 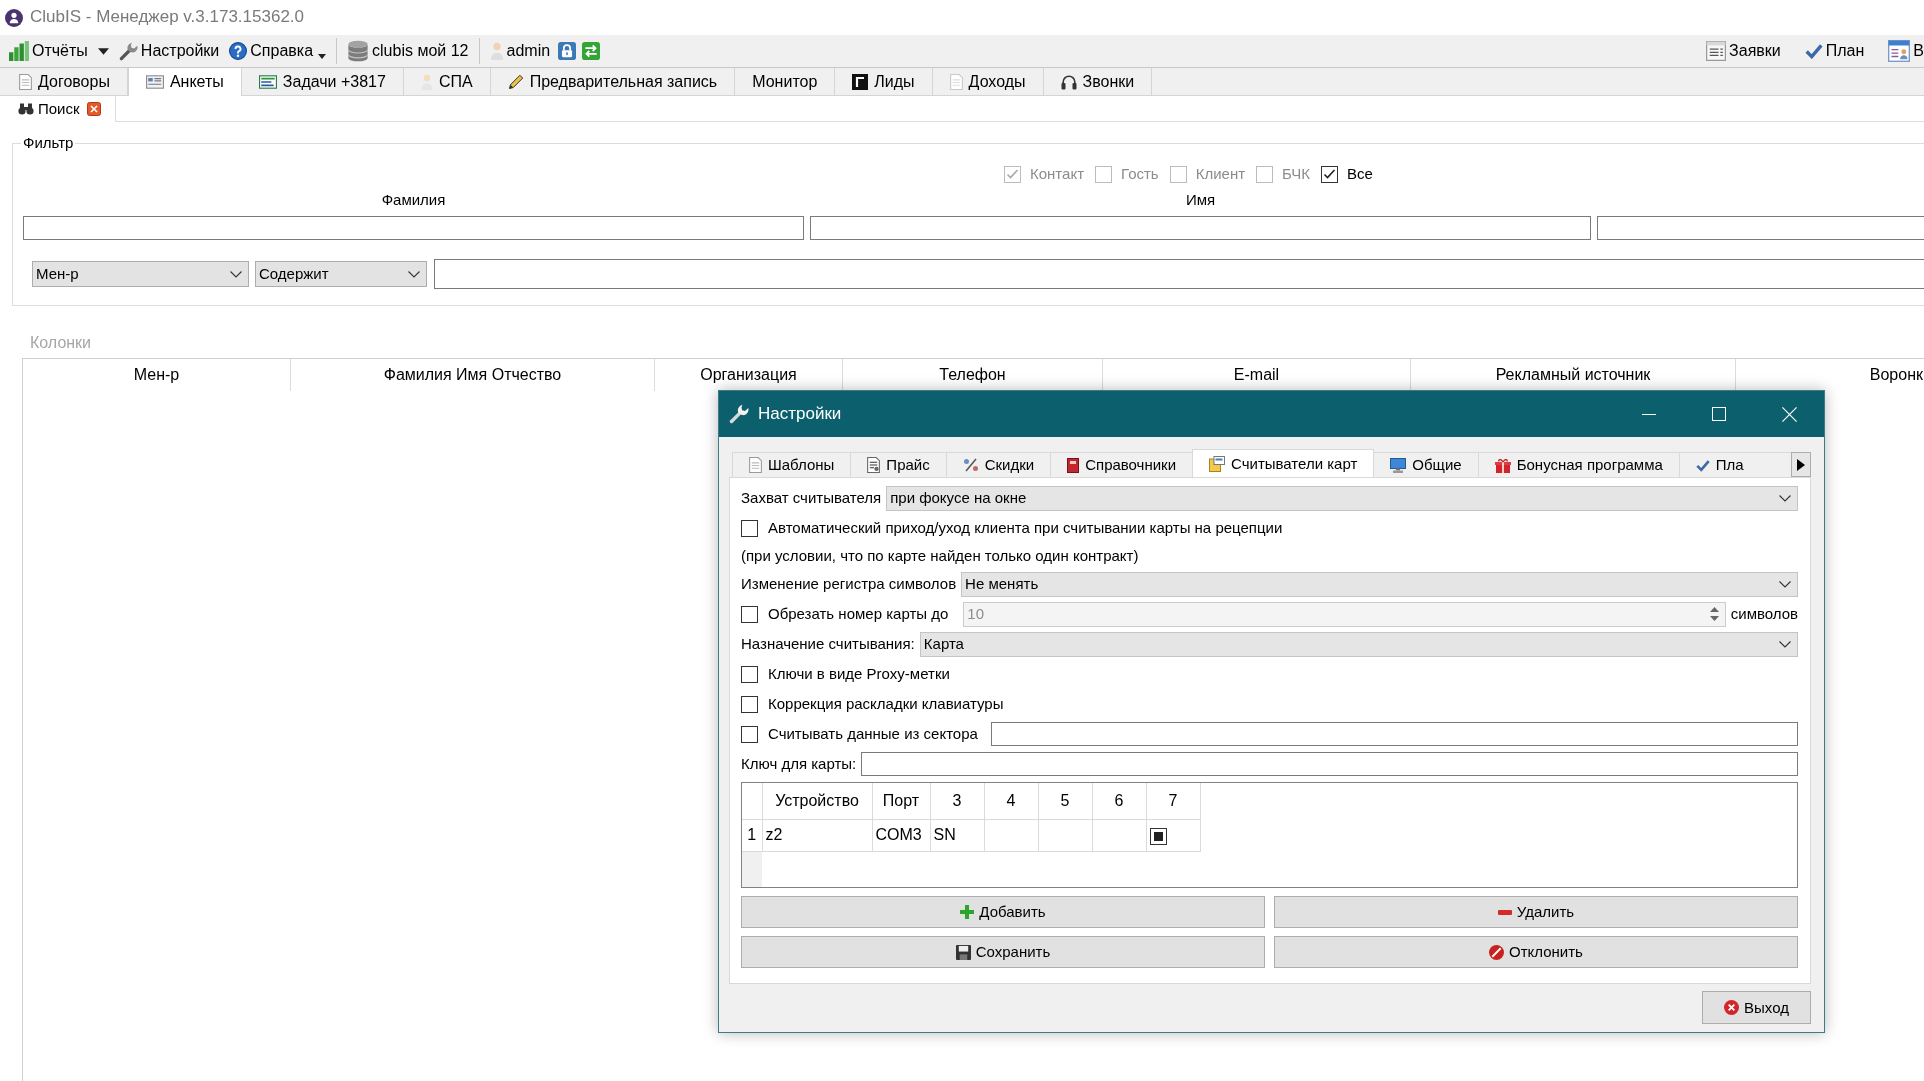 What do you see at coordinates (19, 51) in the screenshot?
I see `bar-chart-icon` at bounding box center [19, 51].